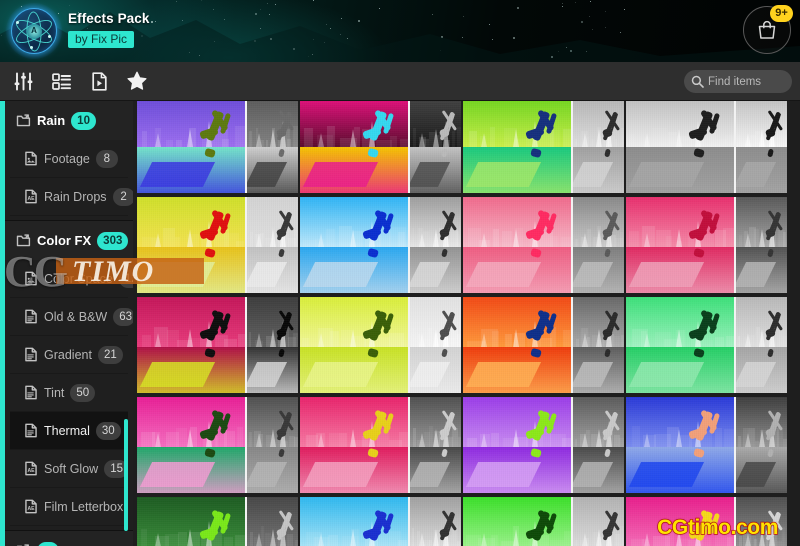 Image resolution: width=800 pixels, height=546 pixels. Describe the element at coordinates (71, 197) in the screenshot. I see `sidebar-item-rain-drops: AE Rain Drops 2` at that location.